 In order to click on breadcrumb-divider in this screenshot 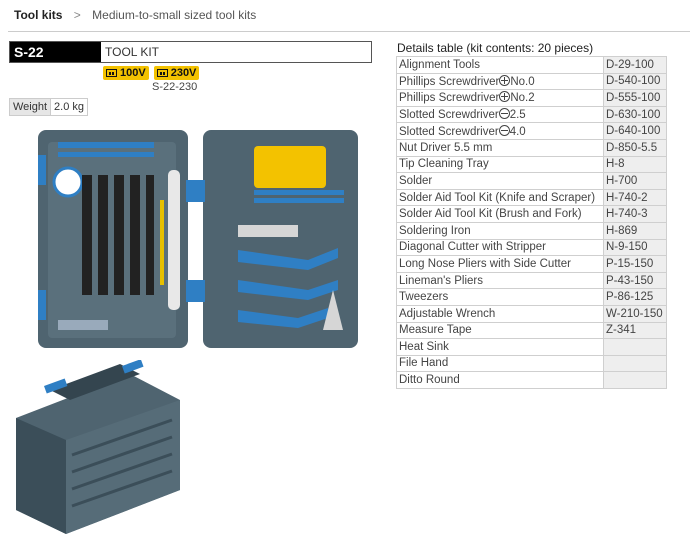, I will do `click(349, 31)`.